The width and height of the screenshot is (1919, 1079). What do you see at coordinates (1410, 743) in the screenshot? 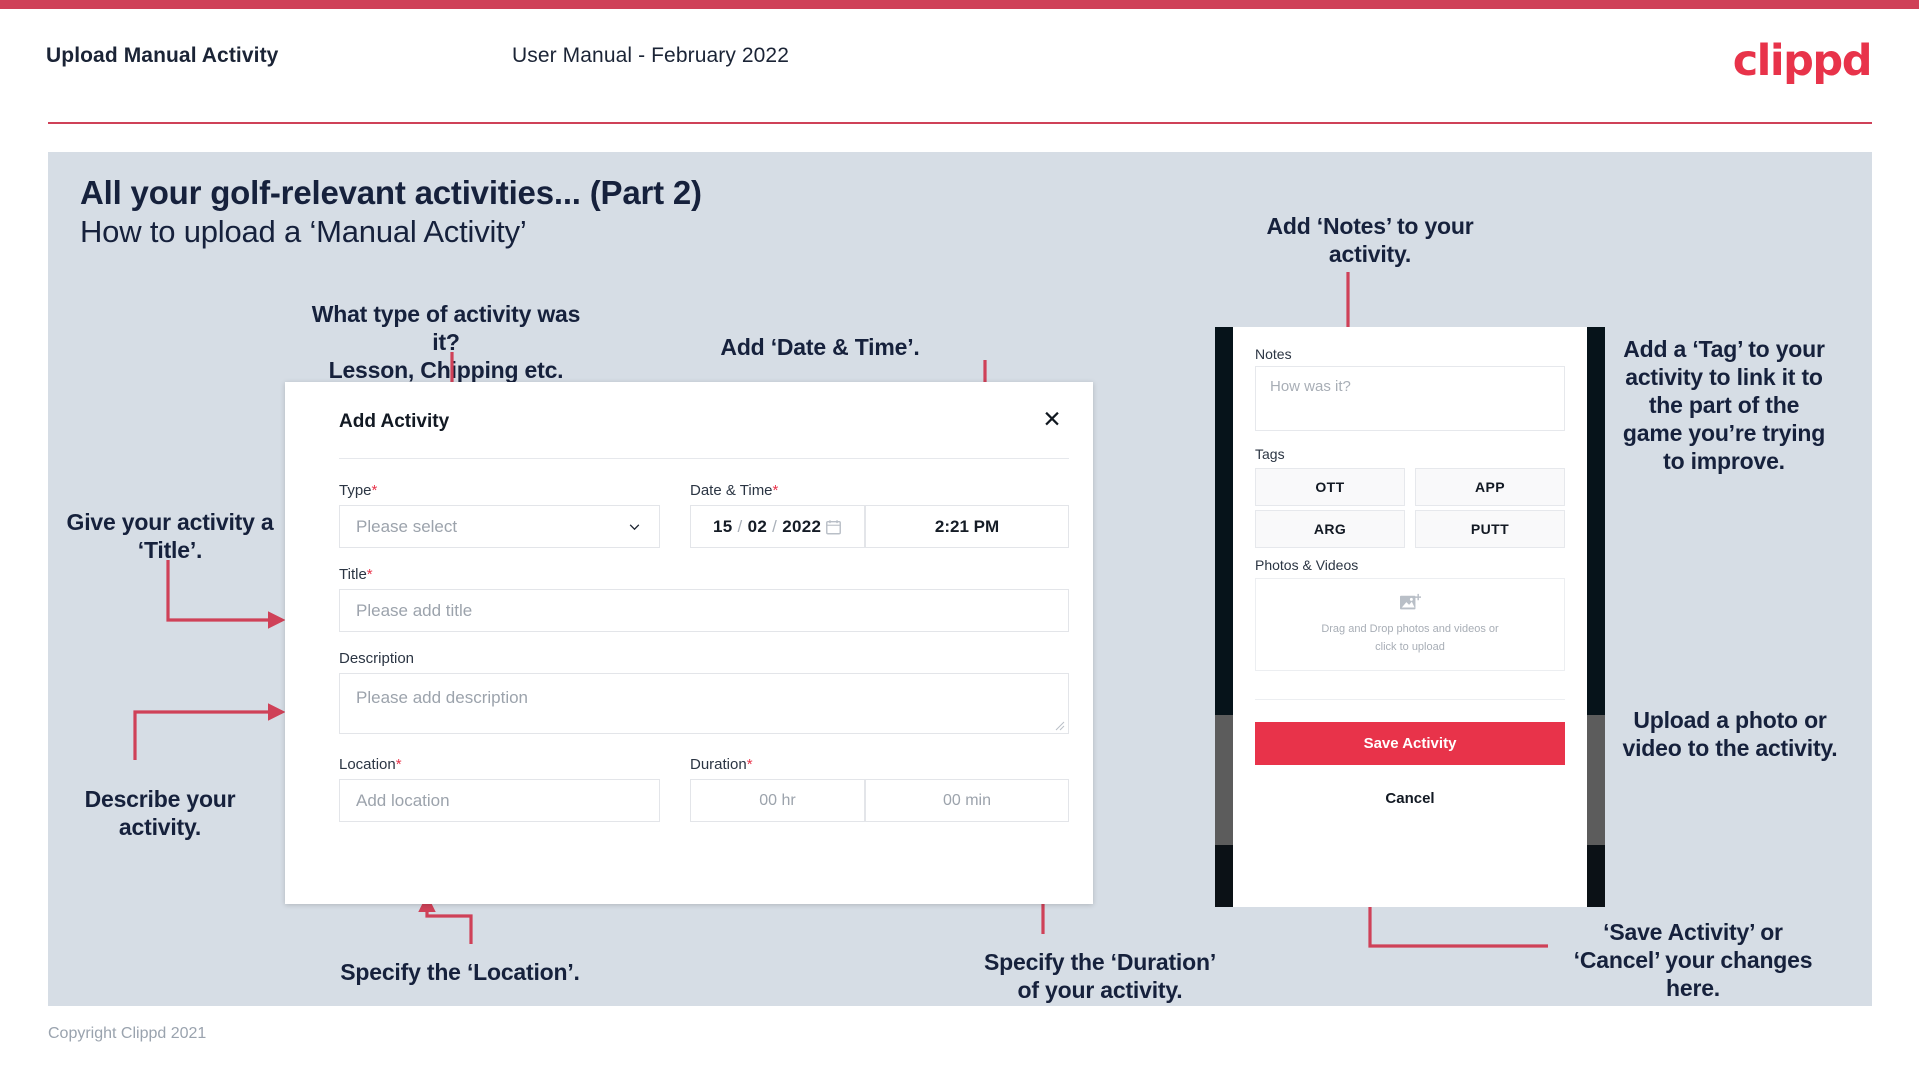
I see `save-activity-button: Save Activity` at bounding box center [1410, 743].